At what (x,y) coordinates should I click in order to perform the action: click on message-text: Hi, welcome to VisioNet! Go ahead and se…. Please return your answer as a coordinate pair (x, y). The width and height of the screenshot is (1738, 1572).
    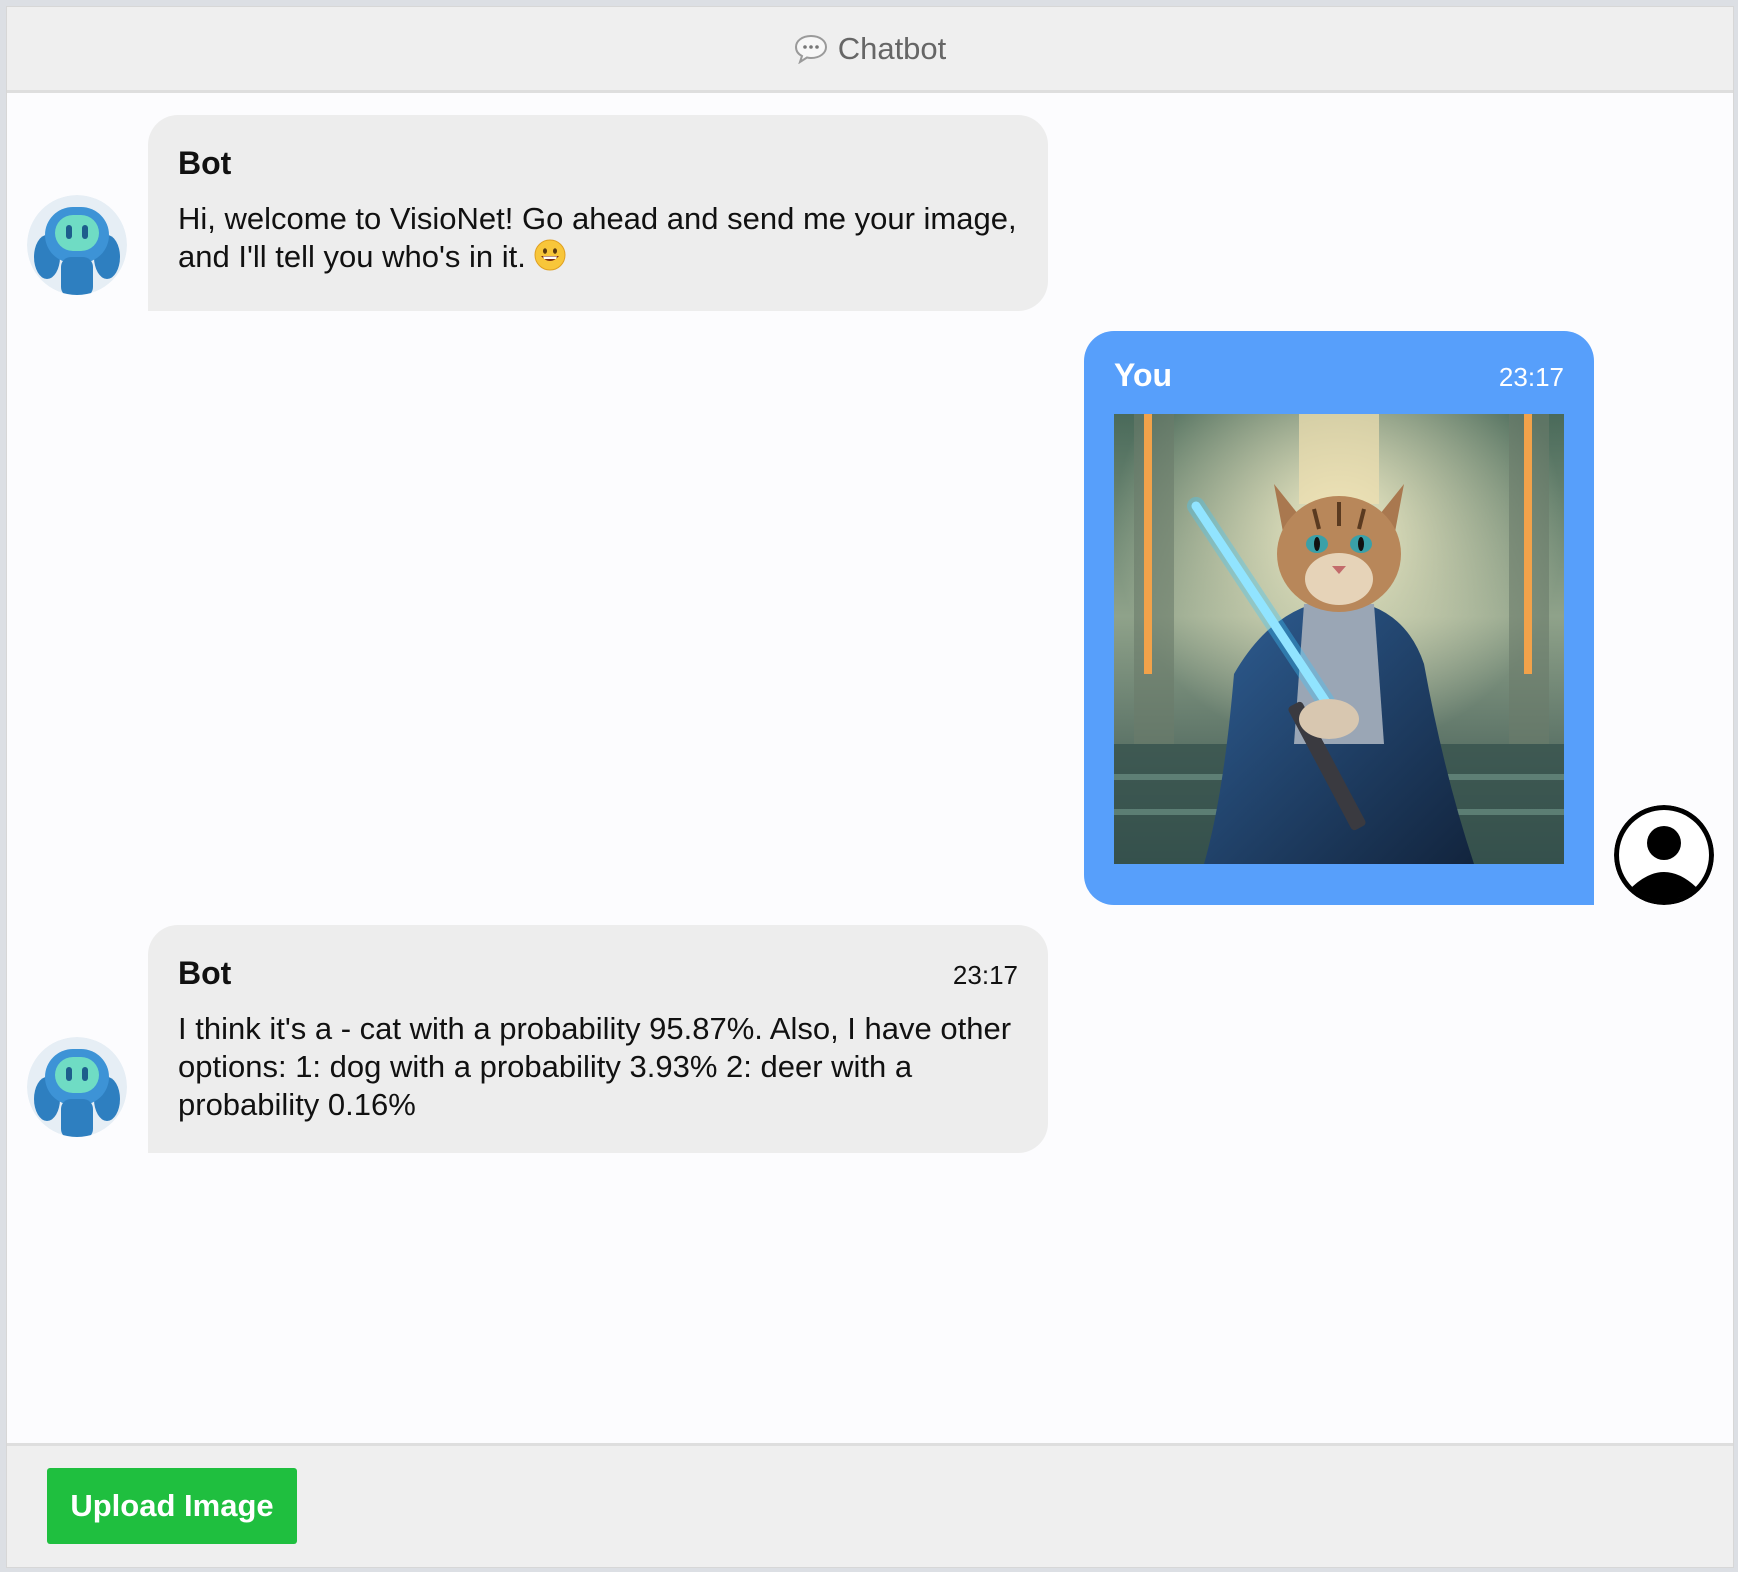
    Looking at the image, I should click on (598, 240).